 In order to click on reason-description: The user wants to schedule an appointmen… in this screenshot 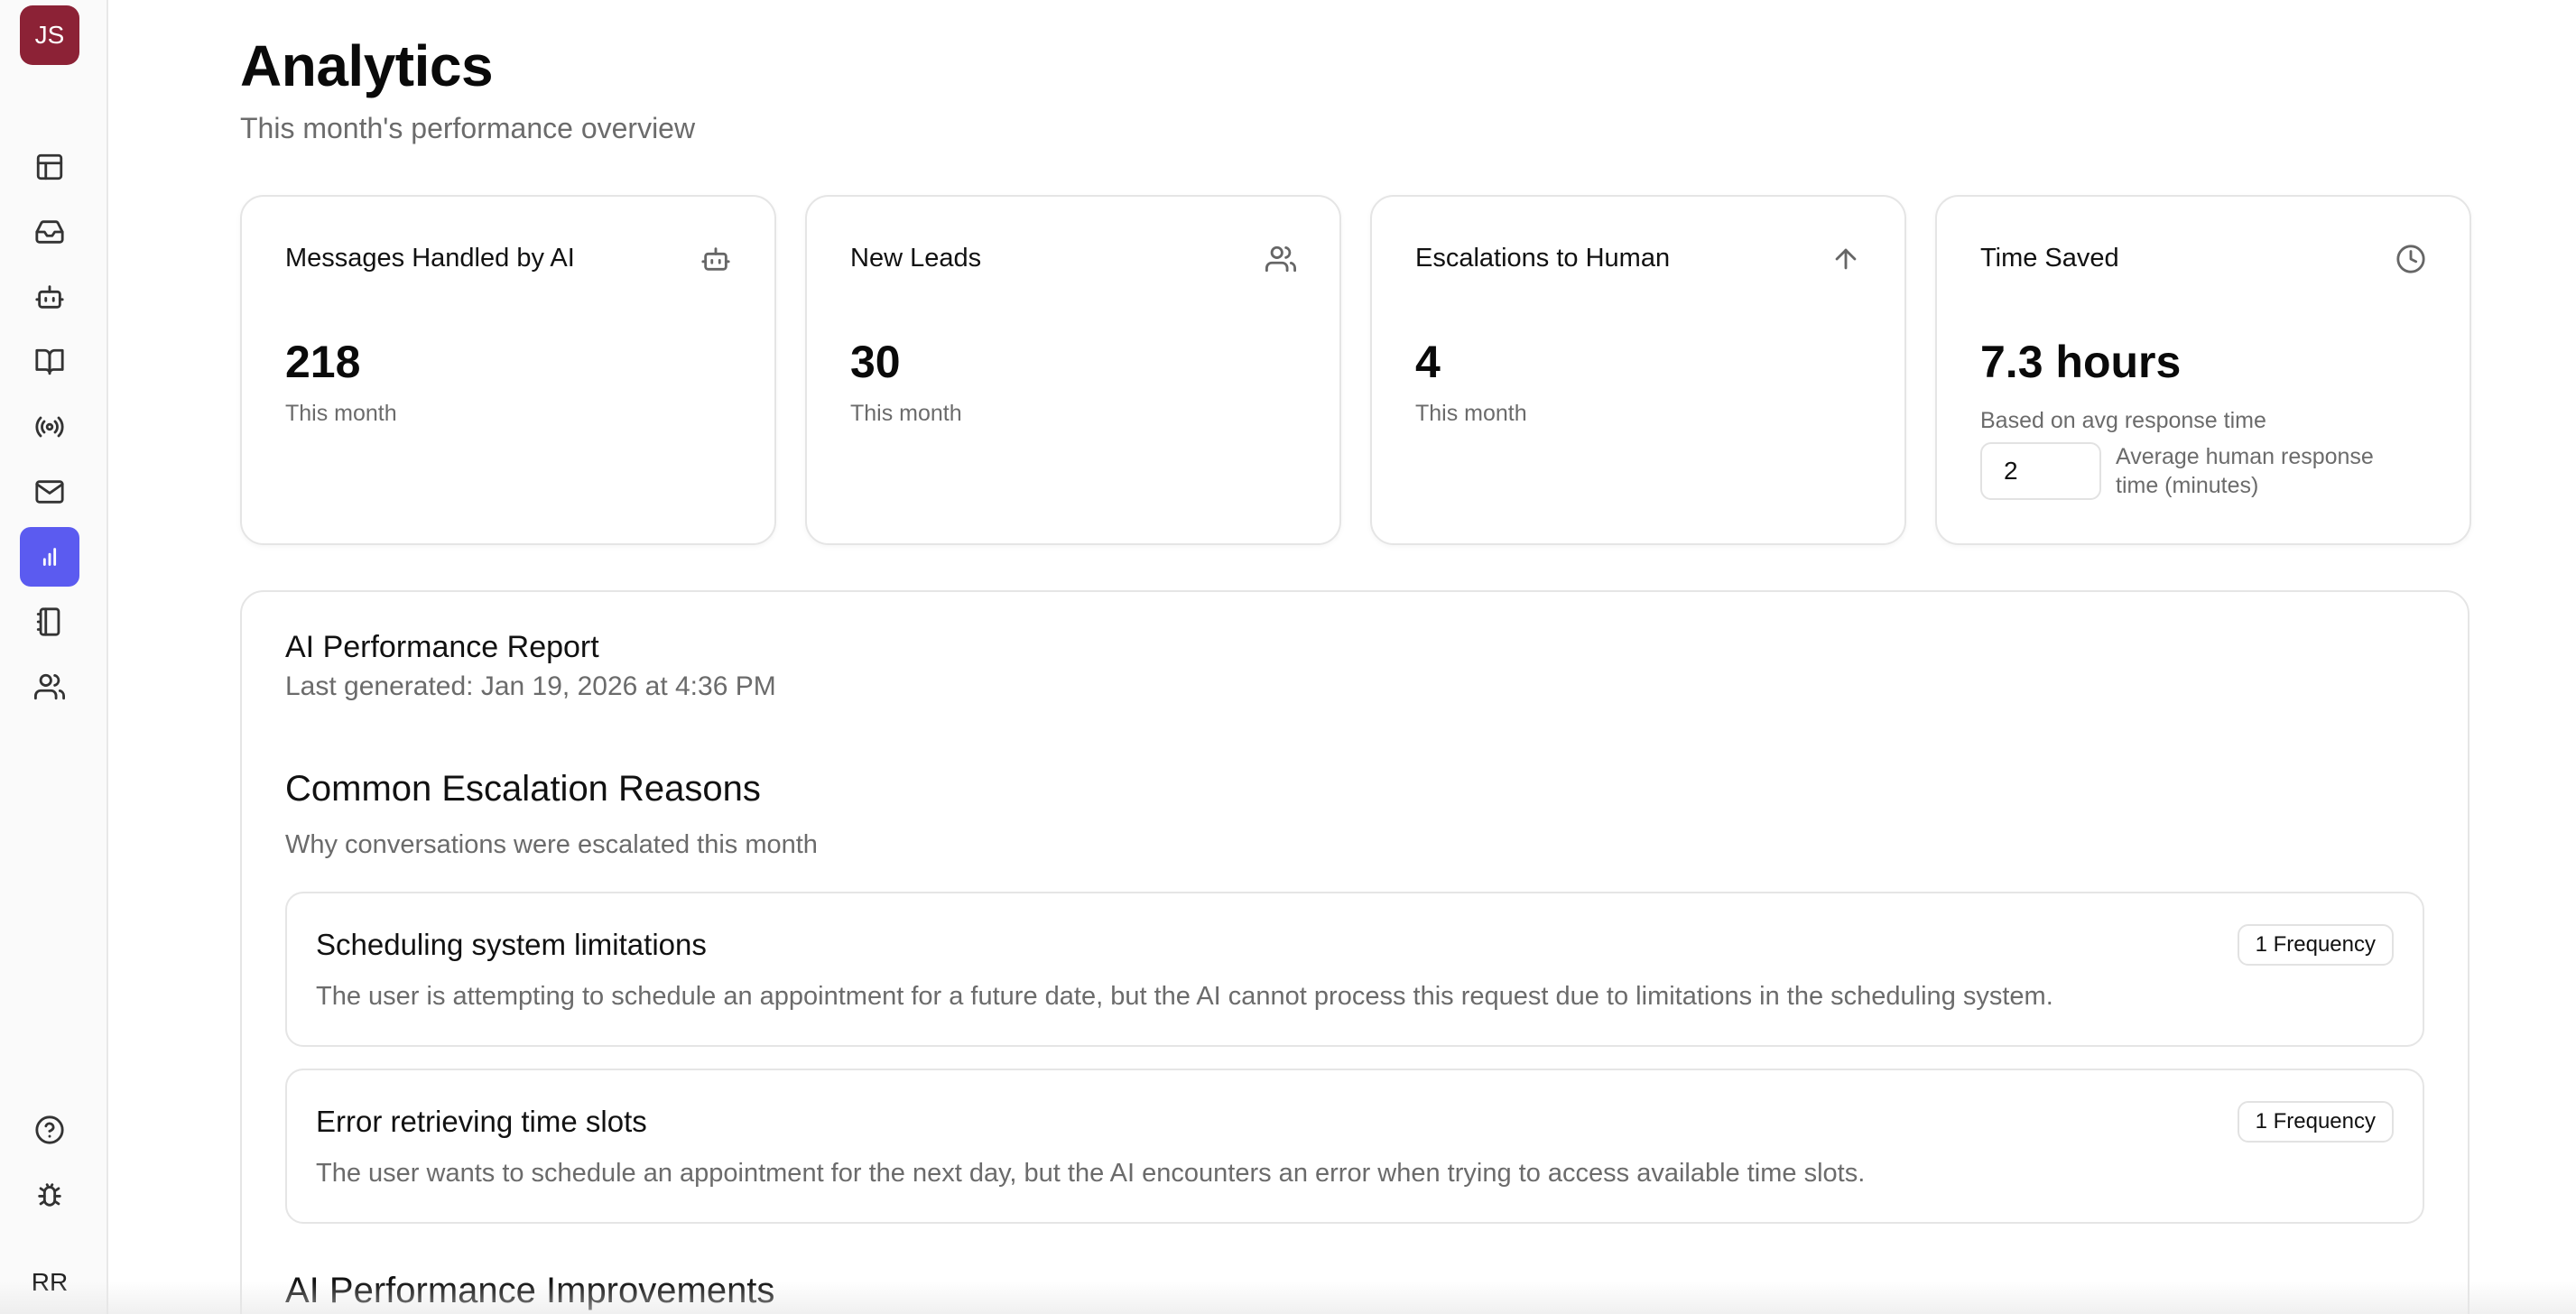, I will do `click(1091, 1173)`.